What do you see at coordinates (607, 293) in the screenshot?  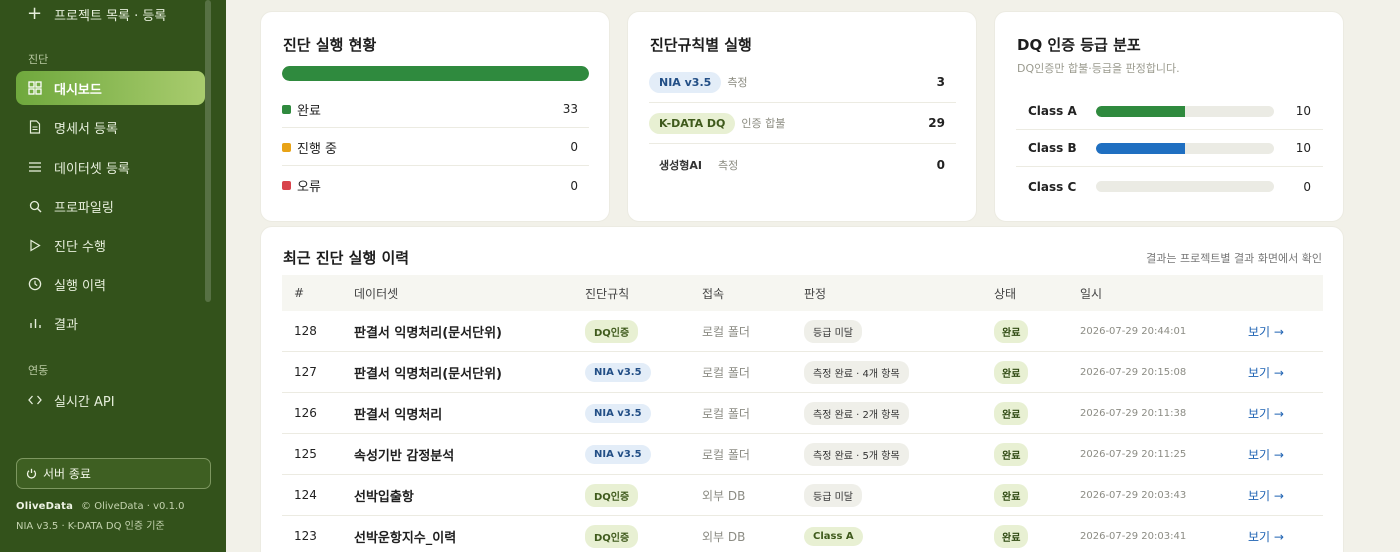 I see `column-header: 진단규칙` at bounding box center [607, 293].